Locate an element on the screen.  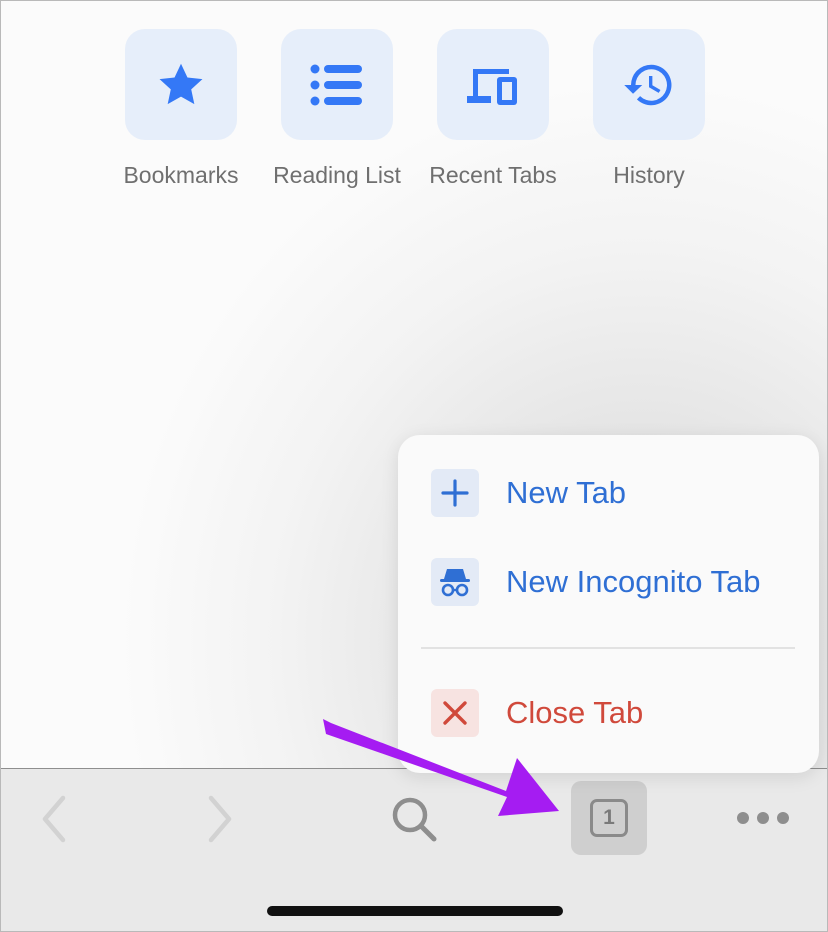
more-button is located at coordinates (763, 818).